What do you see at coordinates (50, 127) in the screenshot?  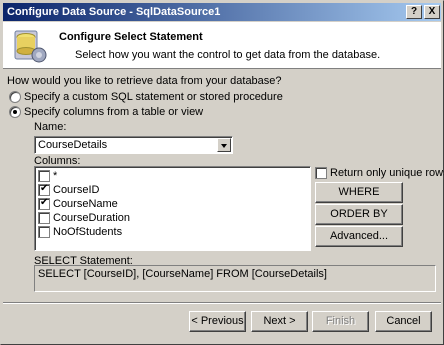 I see `name-label: Name:` at bounding box center [50, 127].